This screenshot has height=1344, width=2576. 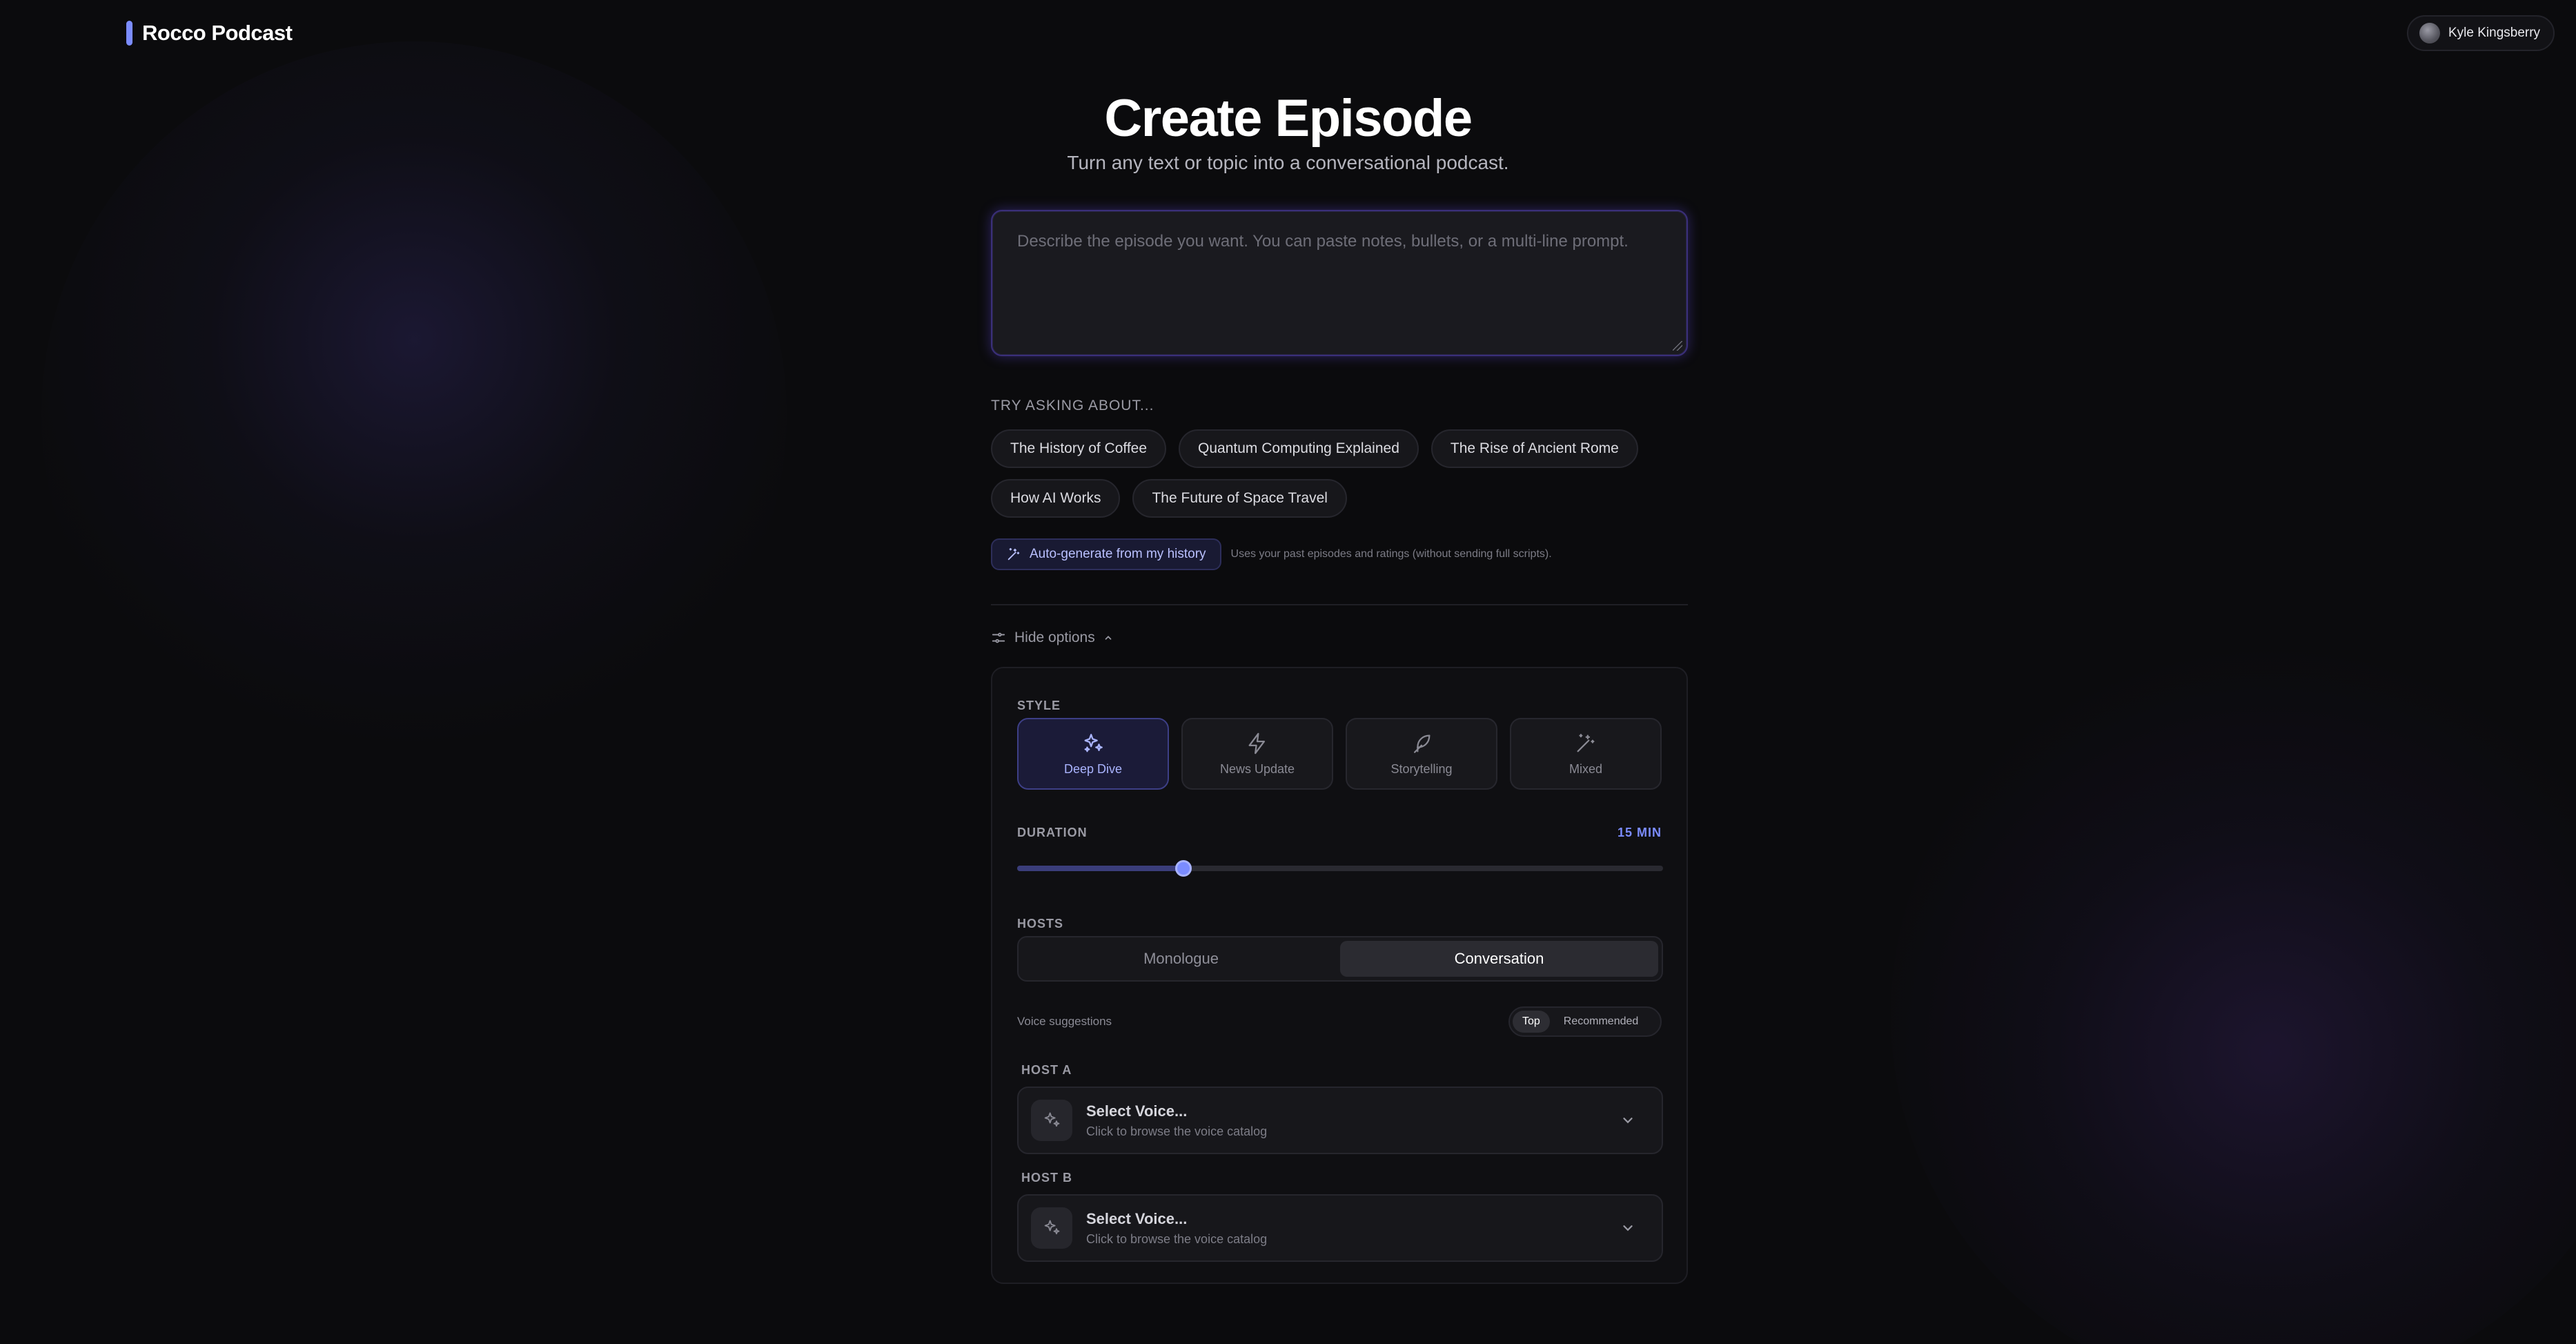 What do you see at coordinates (1677, 346) in the screenshot?
I see `resize-handle-icon` at bounding box center [1677, 346].